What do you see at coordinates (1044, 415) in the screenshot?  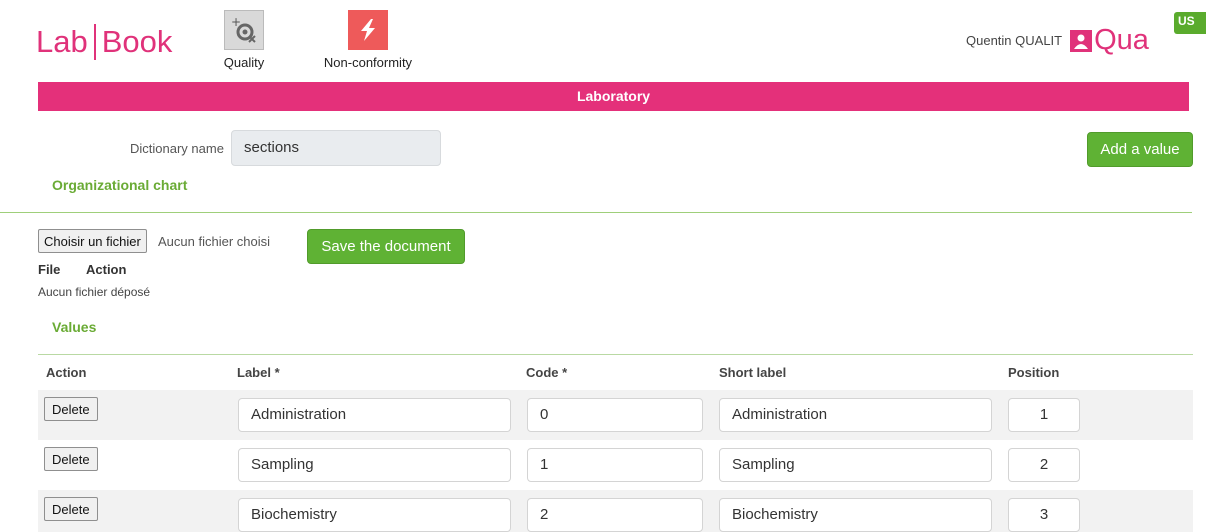 I see `position-input: 1` at bounding box center [1044, 415].